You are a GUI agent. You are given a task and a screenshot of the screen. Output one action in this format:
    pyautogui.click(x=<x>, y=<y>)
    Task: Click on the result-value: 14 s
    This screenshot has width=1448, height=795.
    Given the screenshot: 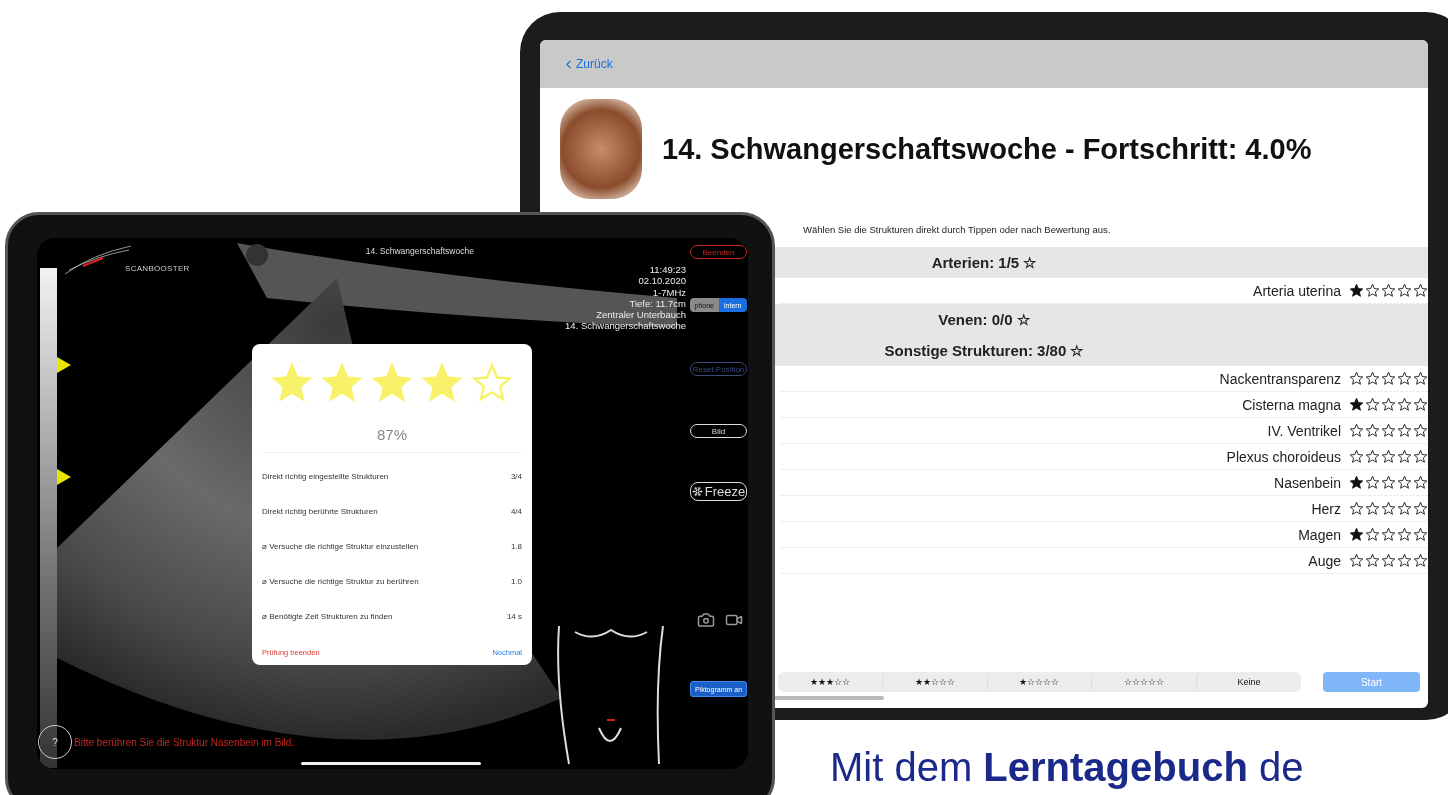 What is the action you would take?
    pyautogui.click(x=514, y=616)
    